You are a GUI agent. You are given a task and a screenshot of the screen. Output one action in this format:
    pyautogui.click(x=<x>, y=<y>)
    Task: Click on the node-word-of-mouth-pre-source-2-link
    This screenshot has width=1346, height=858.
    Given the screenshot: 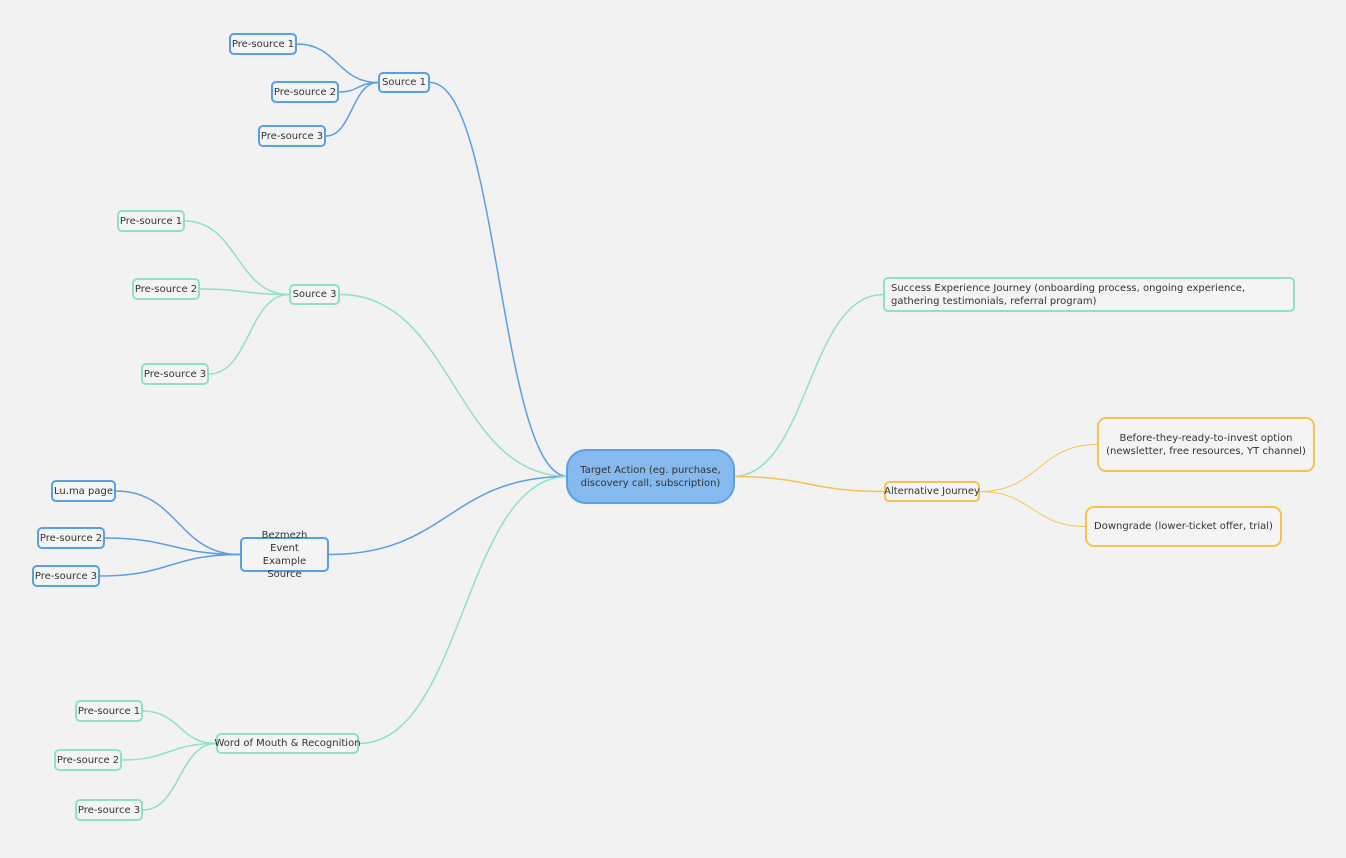 What is the action you would take?
    pyautogui.click(x=169, y=751)
    